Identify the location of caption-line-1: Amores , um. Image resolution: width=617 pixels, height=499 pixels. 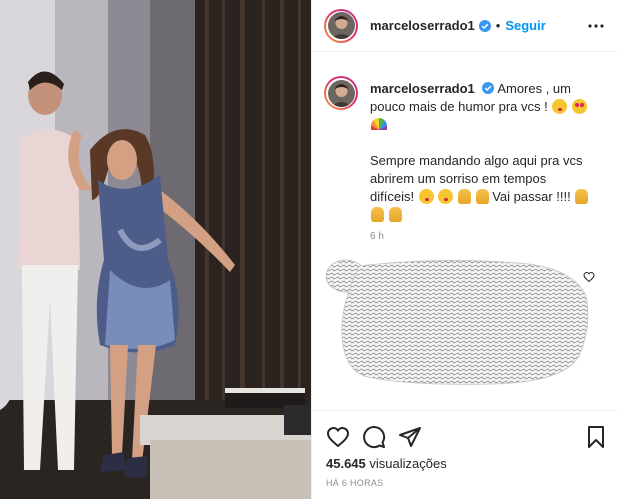
(534, 88).